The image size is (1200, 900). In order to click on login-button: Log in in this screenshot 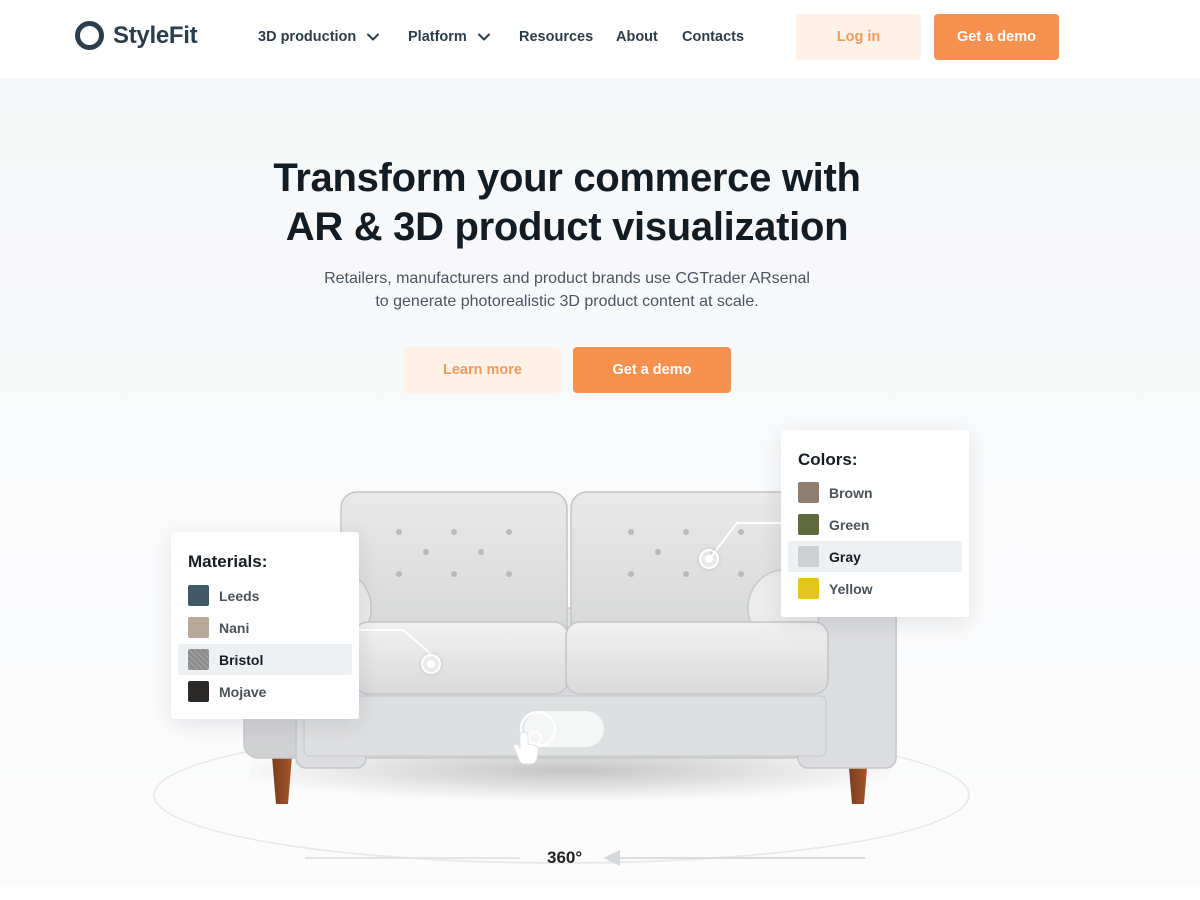, I will do `click(858, 37)`.